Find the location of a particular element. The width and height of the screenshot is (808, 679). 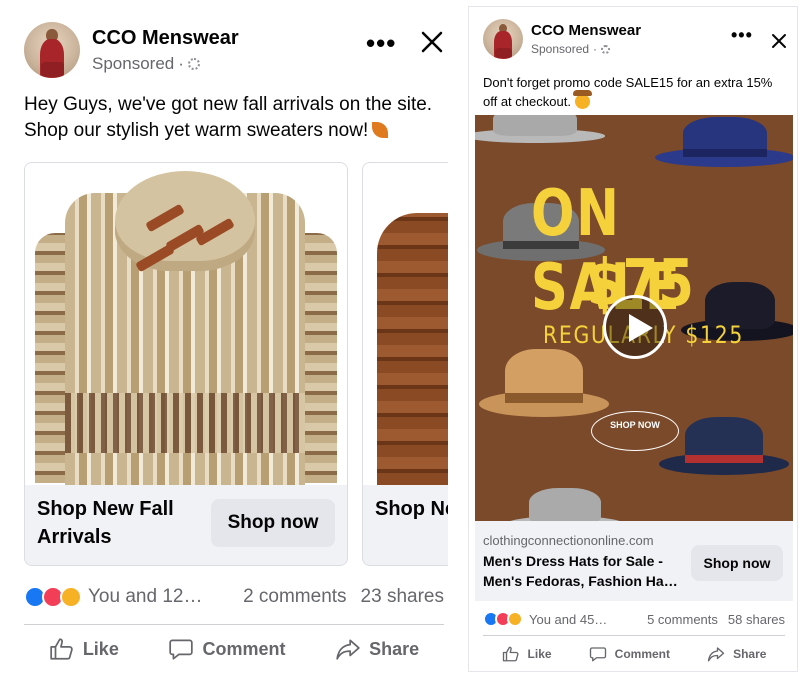

shares-count: 23 shares is located at coordinates (402, 597).